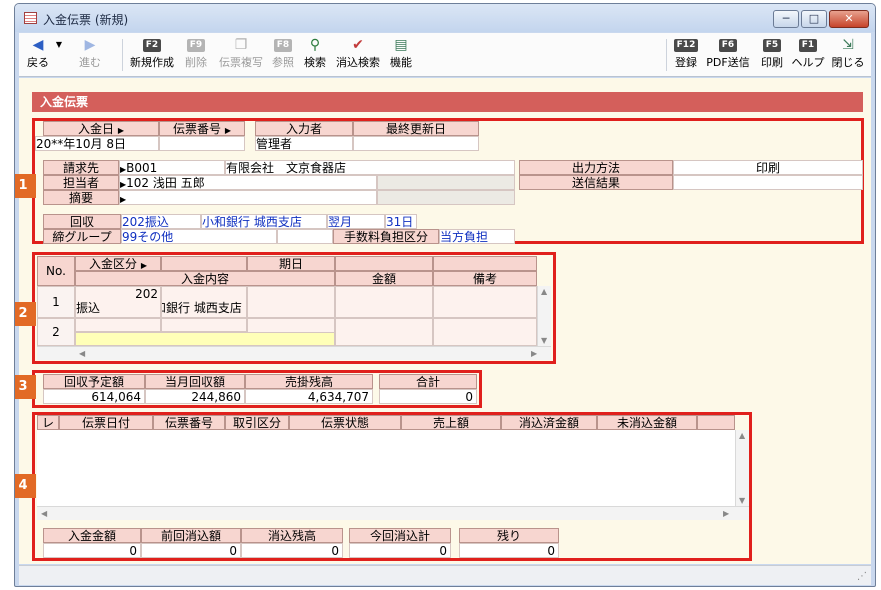  I want to click on minimize-button: ─, so click(786, 19).